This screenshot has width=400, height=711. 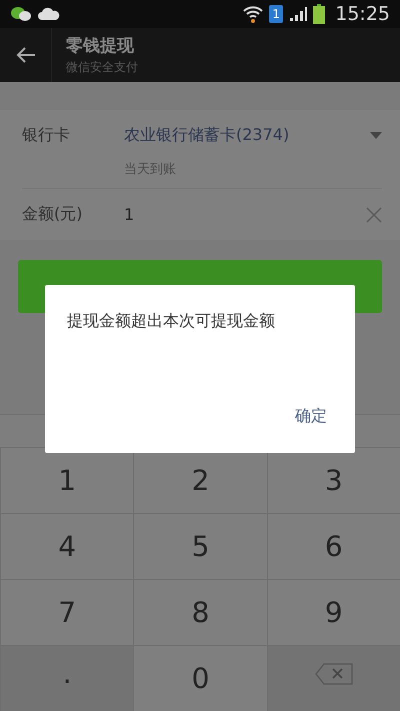 I want to click on field-label: 金额(元), so click(x=53, y=214).